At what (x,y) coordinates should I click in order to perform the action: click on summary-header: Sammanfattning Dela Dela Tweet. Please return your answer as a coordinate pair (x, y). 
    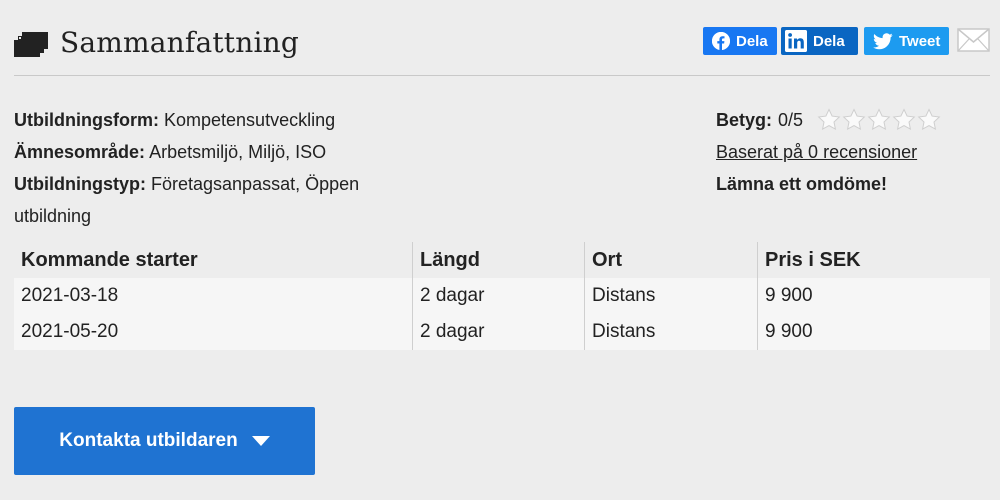
    Looking at the image, I should click on (502, 47).